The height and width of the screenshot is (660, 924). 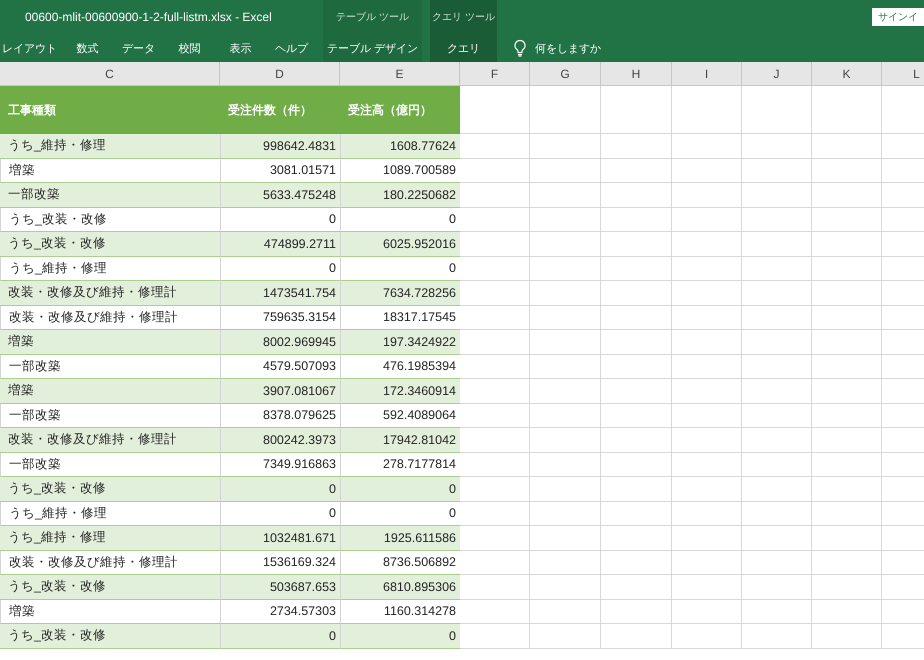 What do you see at coordinates (903, 73) in the screenshot?
I see `column-header: L` at bounding box center [903, 73].